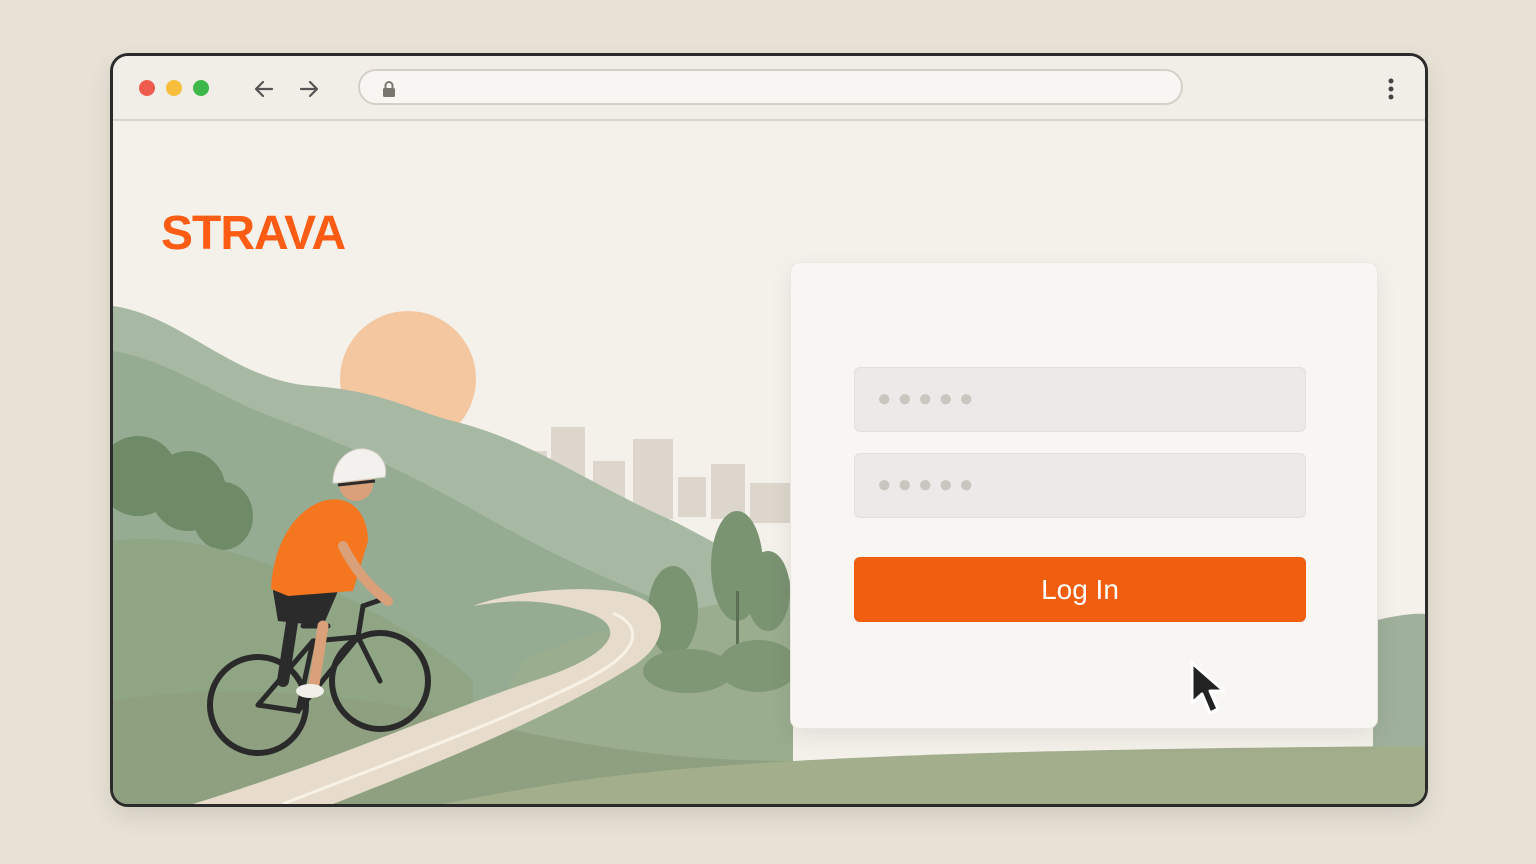 The height and width of the screenshot is (864, 1536). Describe the element at coordinates (389, 89) in the screenshot. I see `lock-icon` at that location.